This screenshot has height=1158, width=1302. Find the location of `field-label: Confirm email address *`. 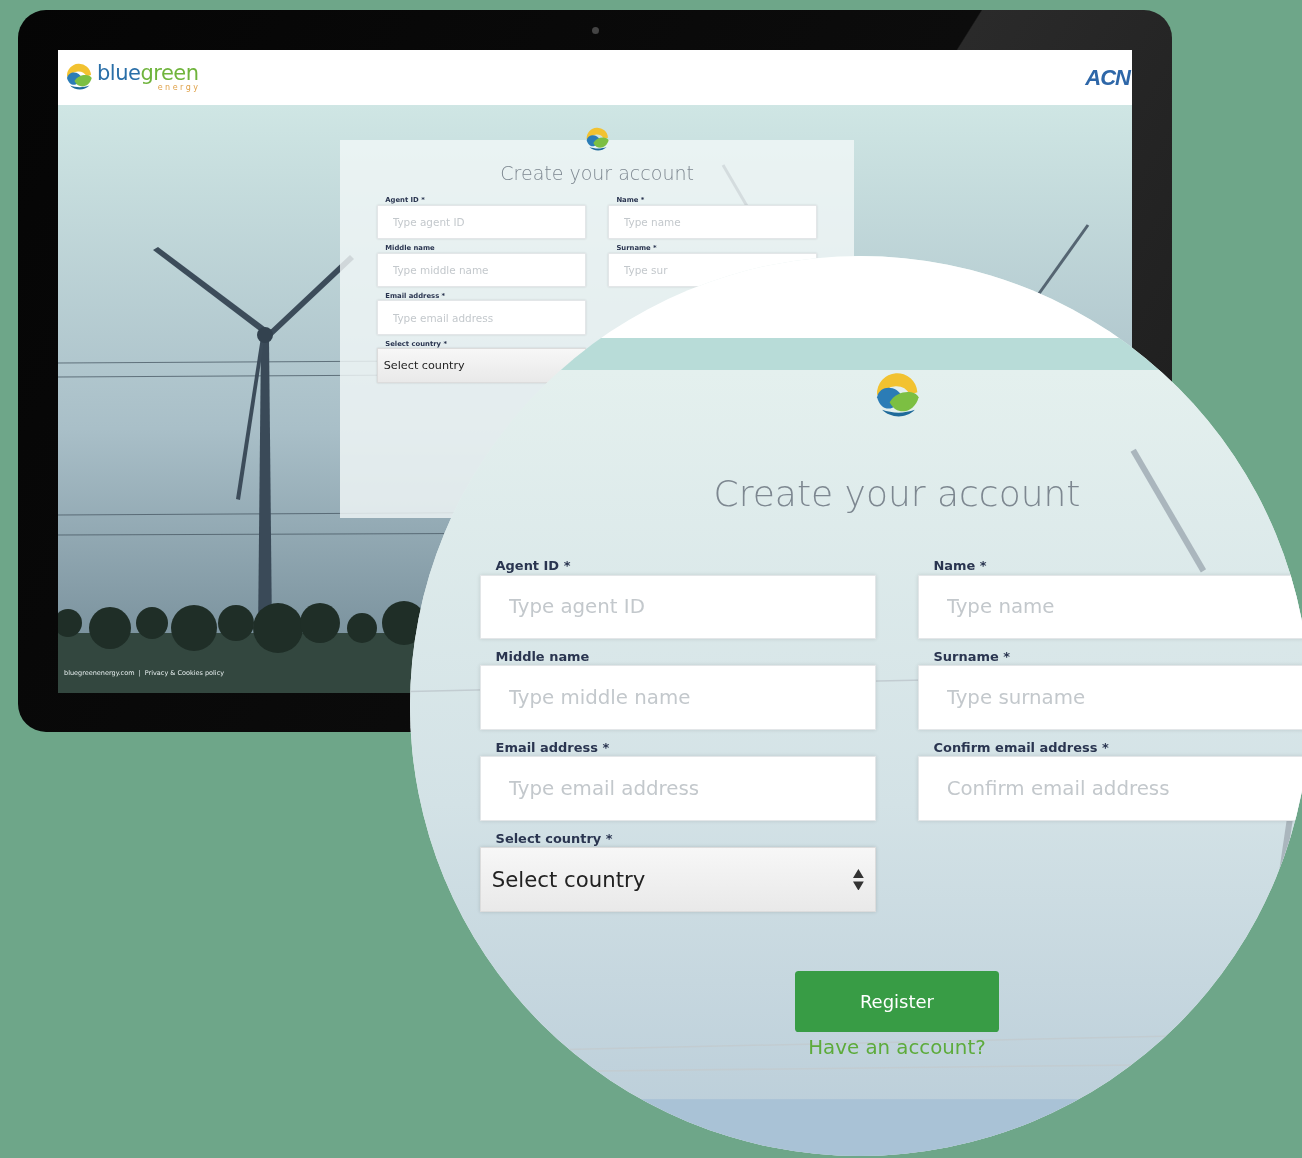

field-label: Confirm email address * is located at coordinates (1021, 748).